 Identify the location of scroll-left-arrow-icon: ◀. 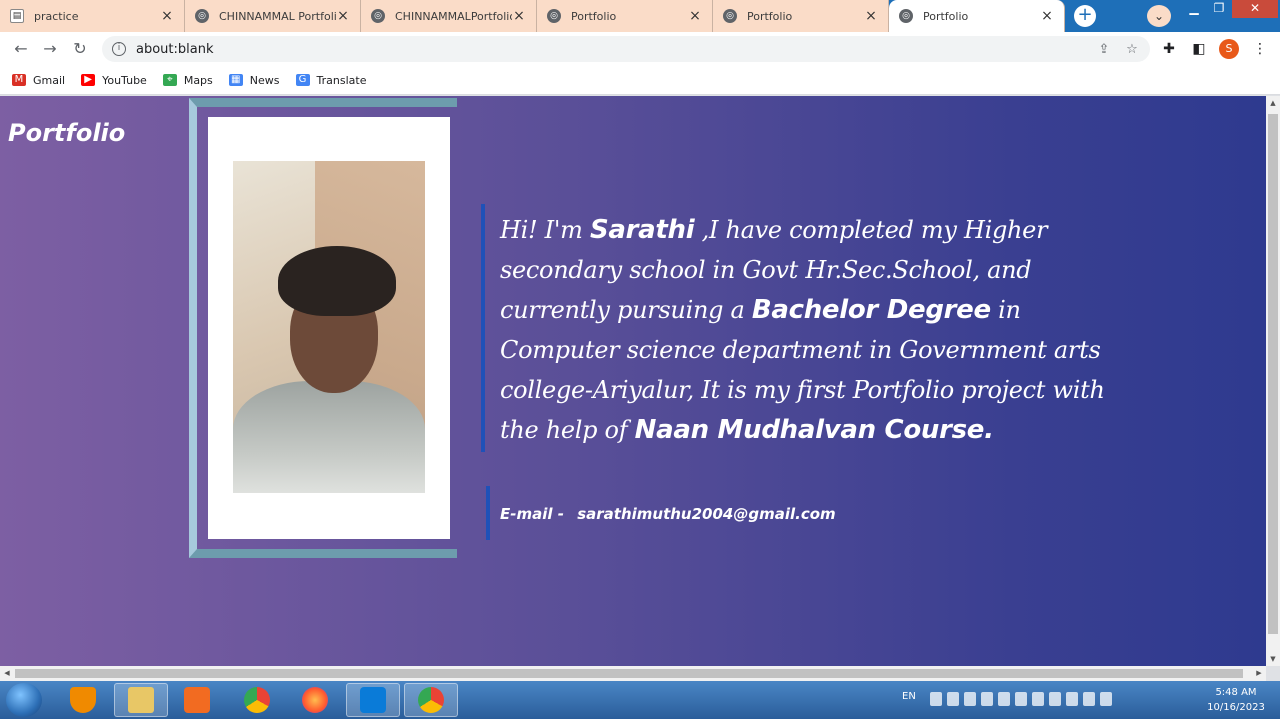
(7, 673).